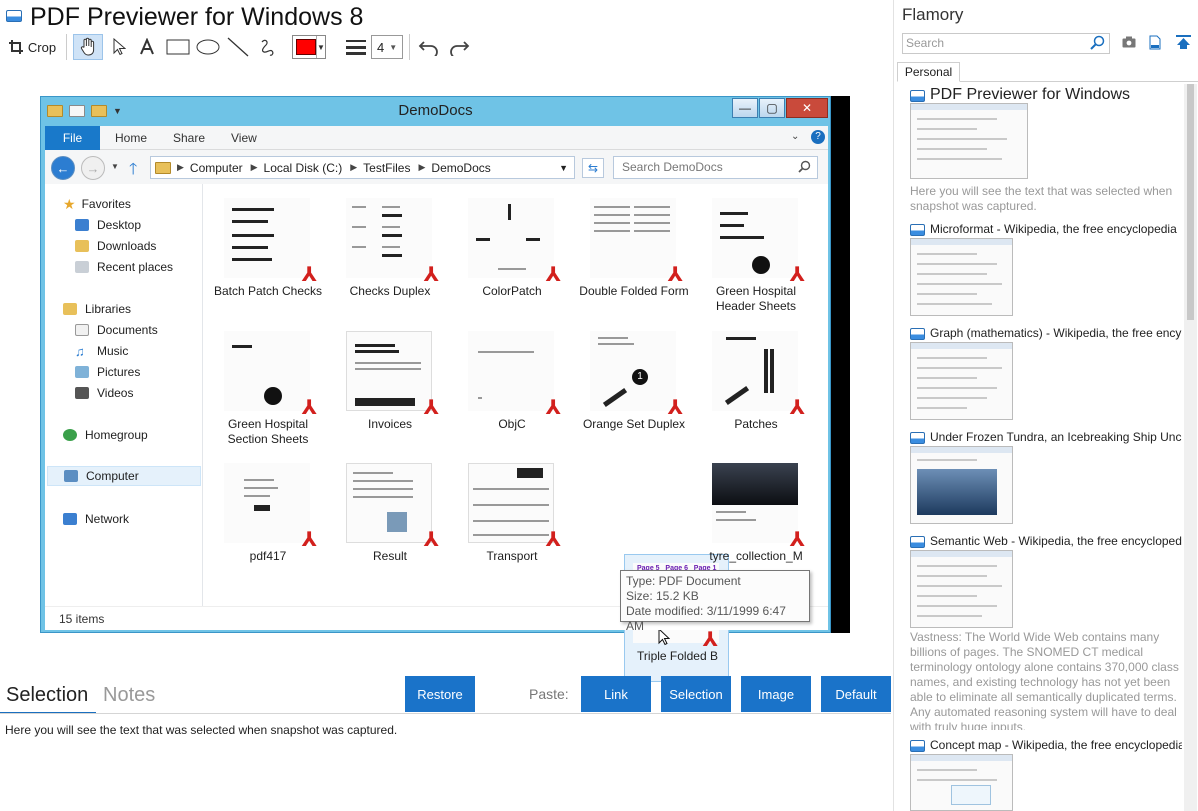  I want to click on nav-desktop: Desktop, so click(108, 225).